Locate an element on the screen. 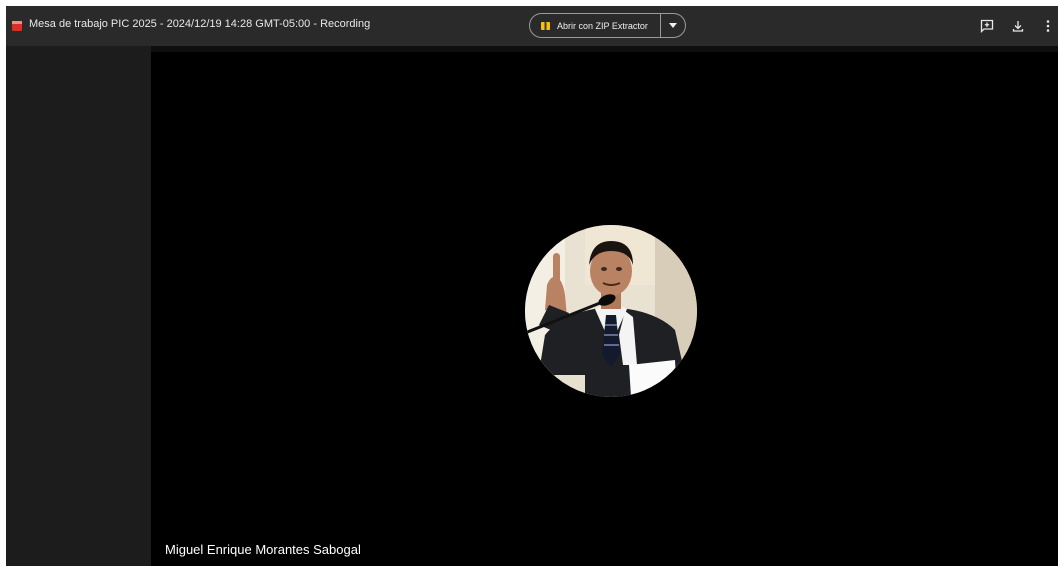  participant-avatar is located at coordinates (611, 311).